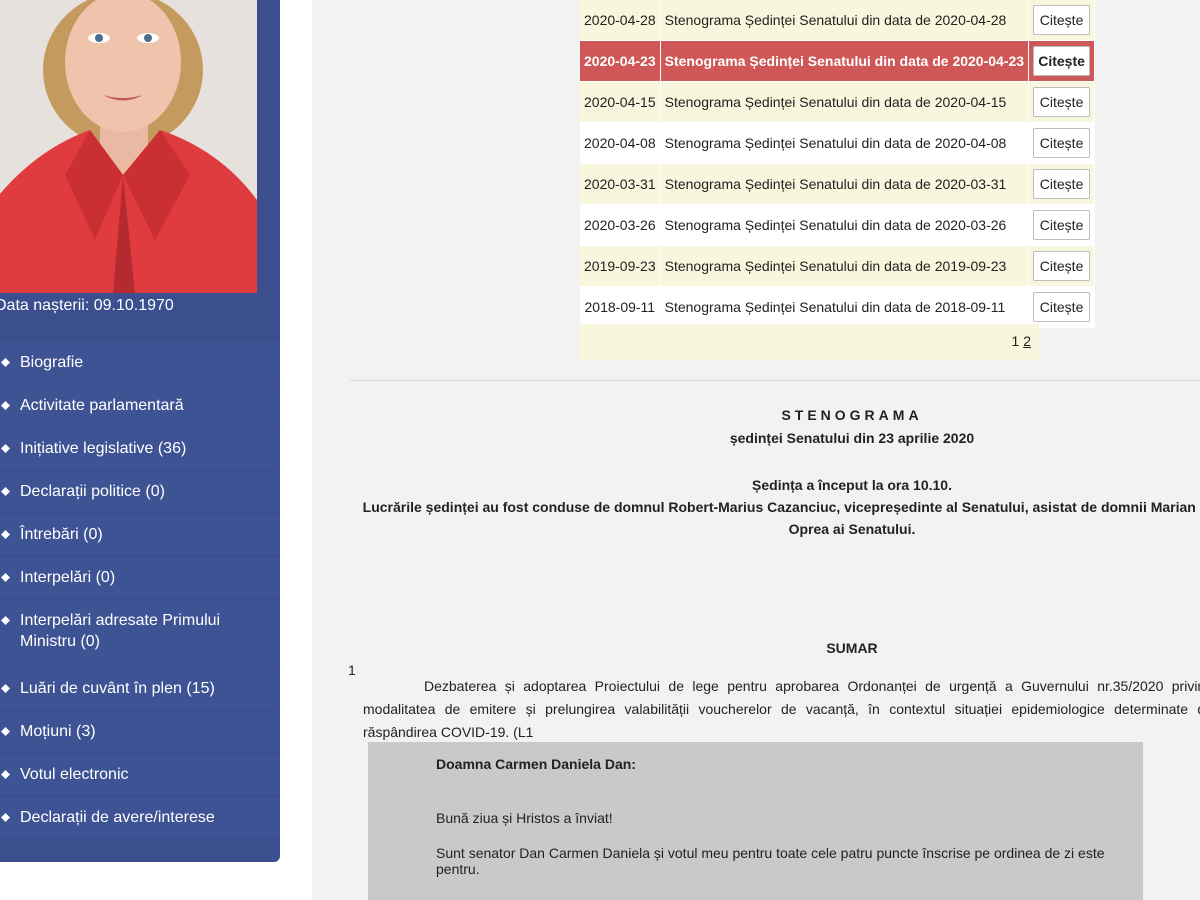 The image size is (1200, 900). Describe the element at coordinates (852, 438) in the screenshot. I see `transcript-subtitle: ședinței Senatului din 23 aprilie 2020` at that location.